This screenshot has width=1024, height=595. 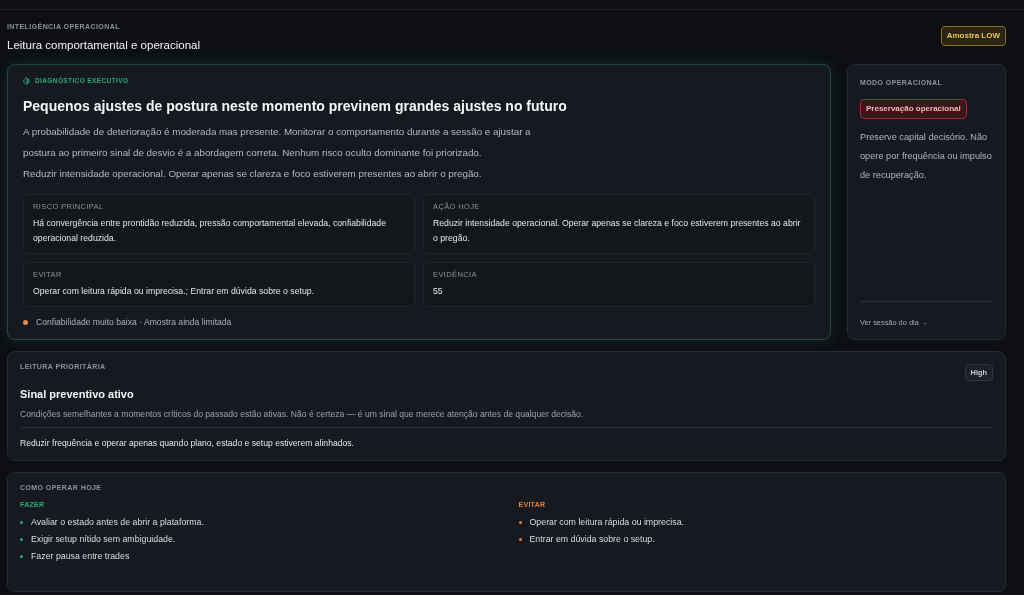 I want to click on reliability-note: Confiabilidade muito baixa · Amostra ainda limitada, so click(x=134, y=322).